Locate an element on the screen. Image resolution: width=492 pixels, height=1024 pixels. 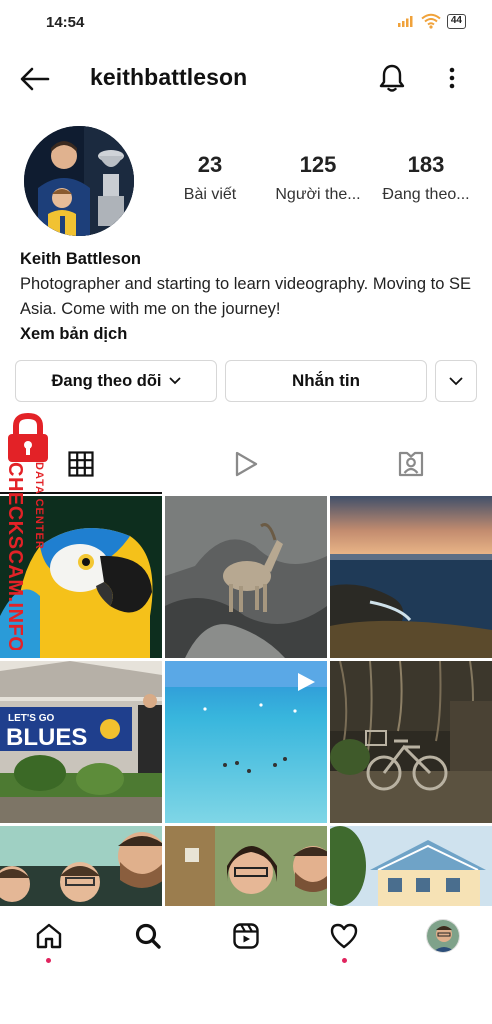
heart-icon is located at coordinates (344, 936).